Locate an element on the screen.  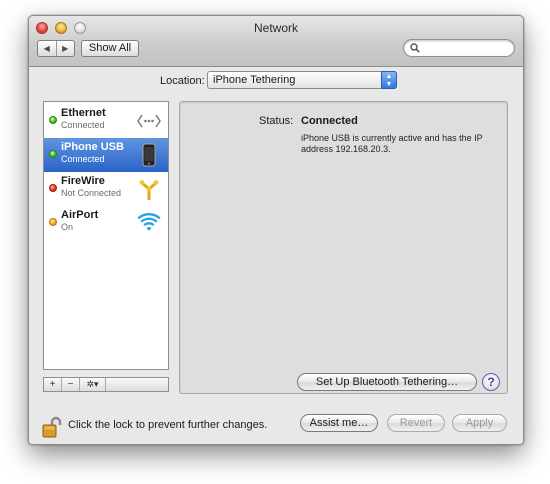
service-name: AirPort is located at coordinates (80, 215).